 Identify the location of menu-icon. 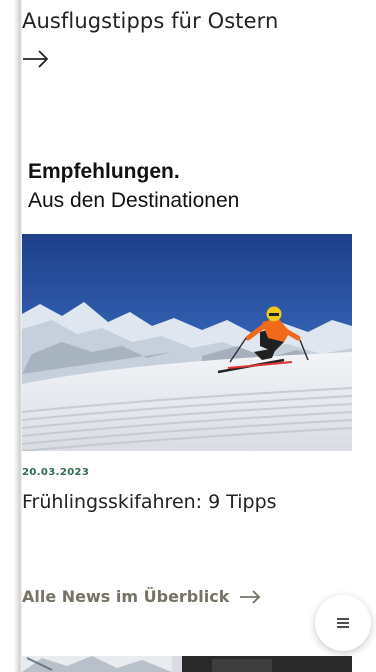
(343, 623).